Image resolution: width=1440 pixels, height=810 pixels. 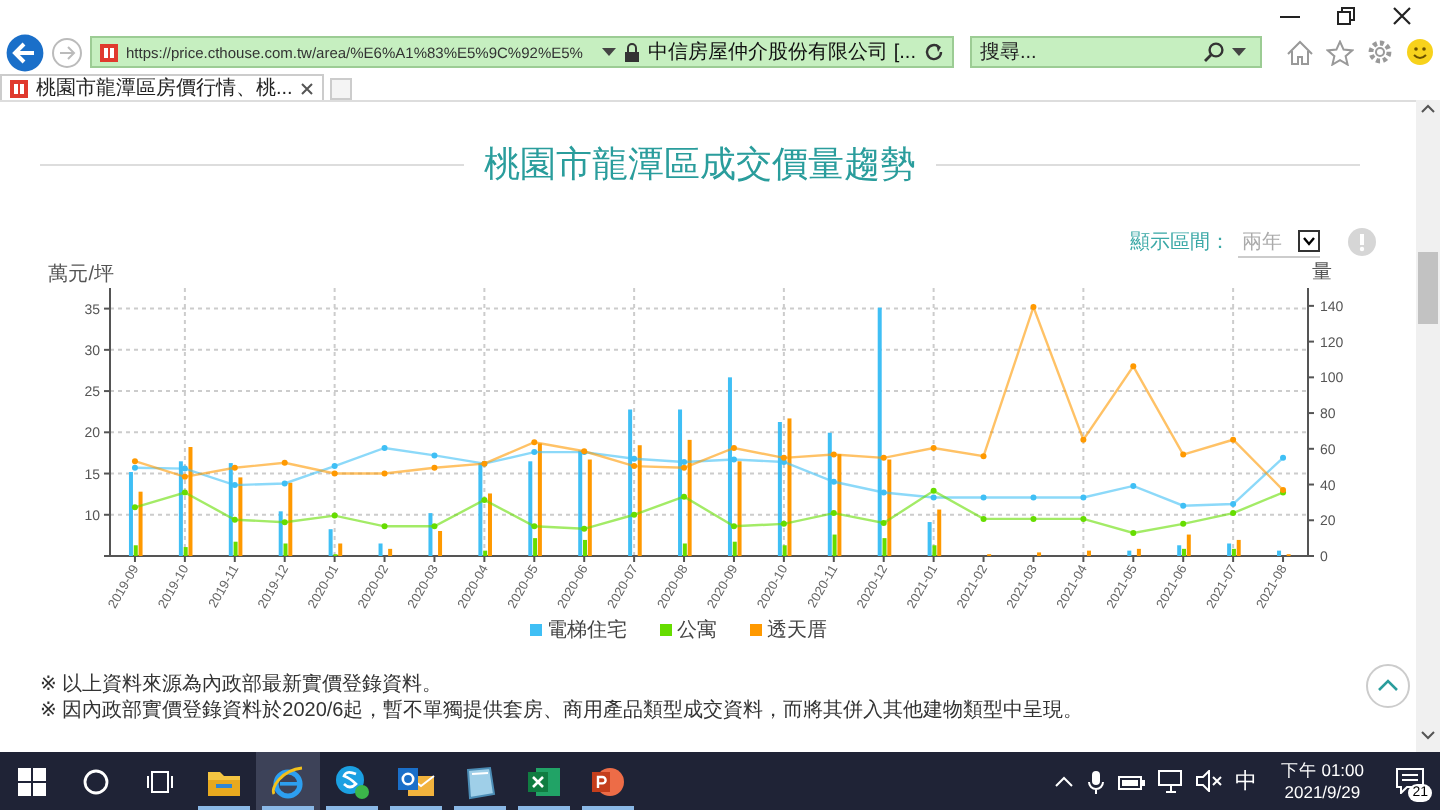 I want to click on input-method-indicator: 中, so click(x=1245, y=781).